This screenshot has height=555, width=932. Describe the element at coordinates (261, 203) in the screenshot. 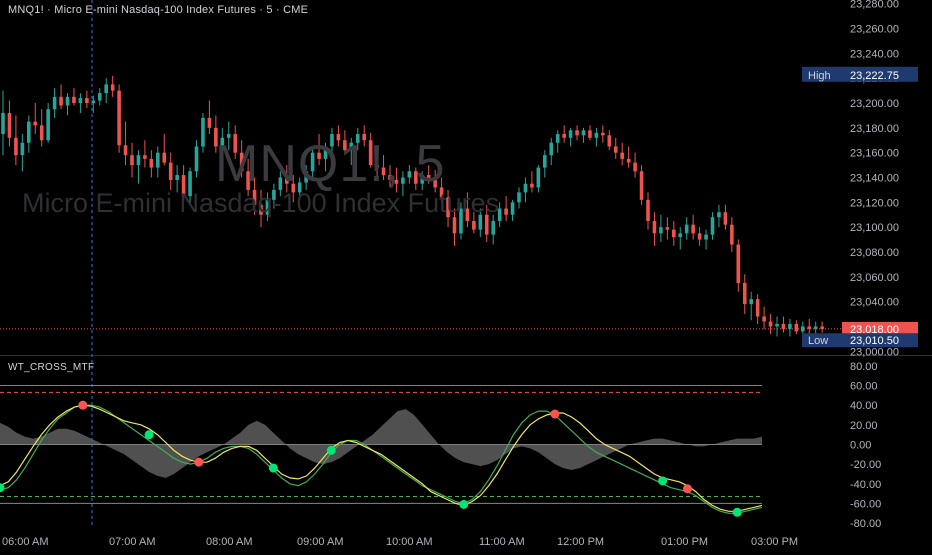

I see `watermark-description: Micro E-mini Nasdaq-100 Index Futures` at that location.